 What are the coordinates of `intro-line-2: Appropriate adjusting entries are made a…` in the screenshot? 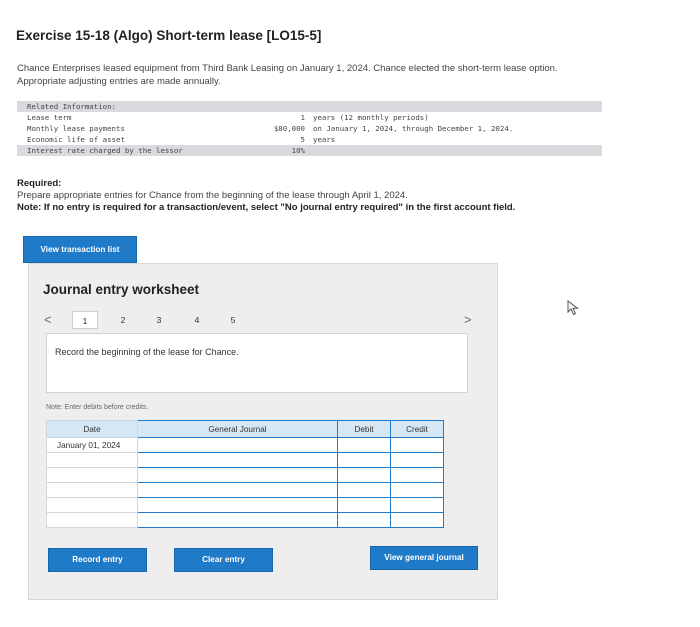 It's located at (119, 81).